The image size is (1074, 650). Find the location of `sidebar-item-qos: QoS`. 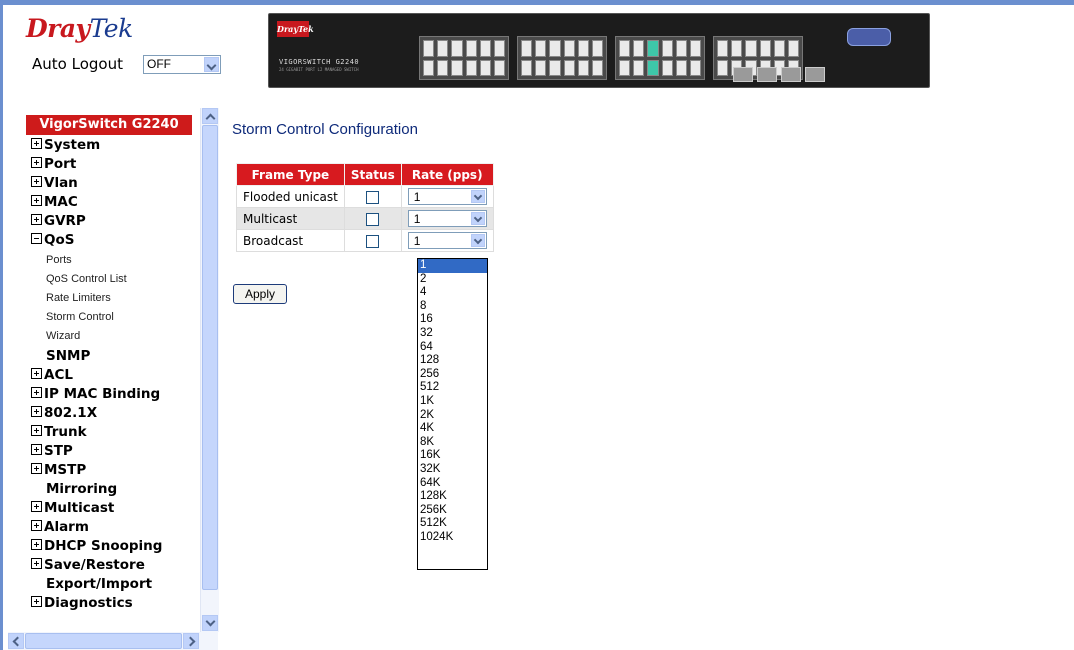

sidebar-item-qos: QoS is located at coordinates (52, 240).